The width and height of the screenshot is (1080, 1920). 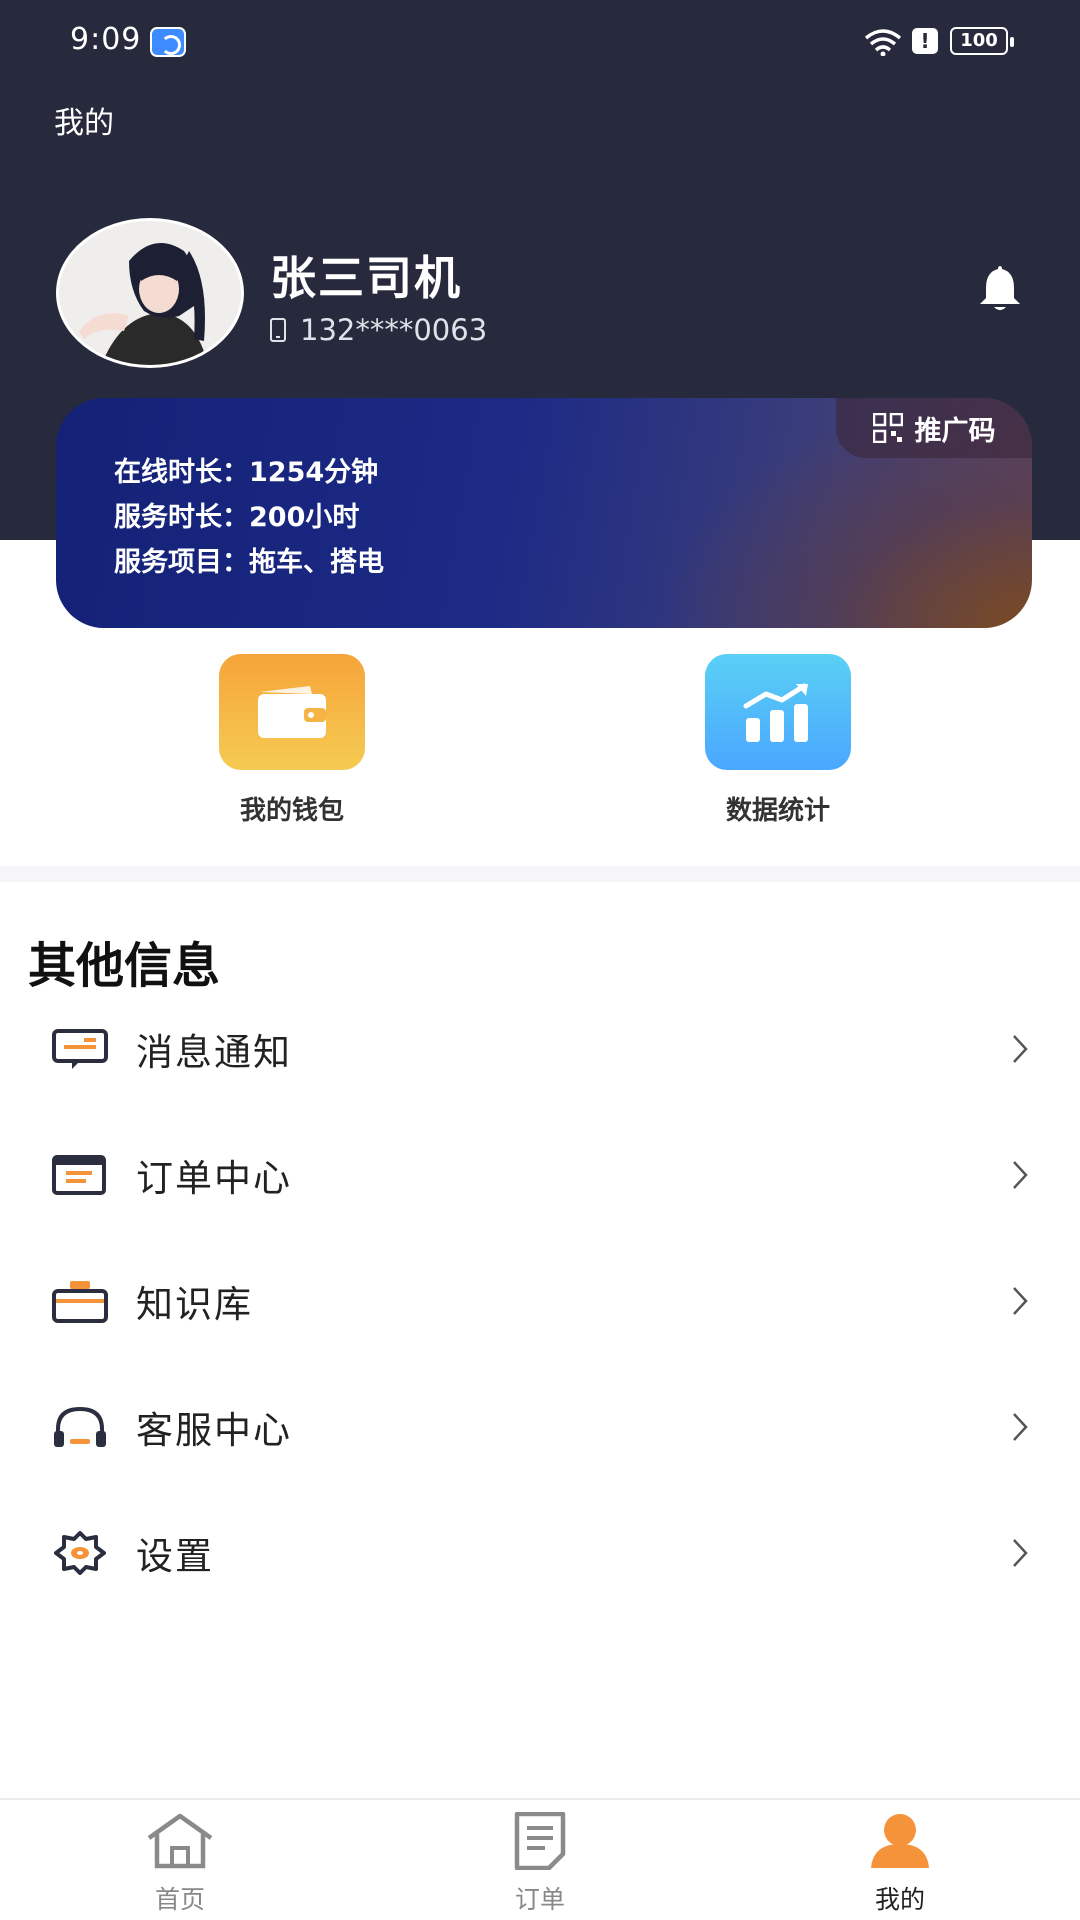 What do you see at coordinates (292, 712) in the screenshot?
I see `wallet-icon` at bounding box center [292, 712].